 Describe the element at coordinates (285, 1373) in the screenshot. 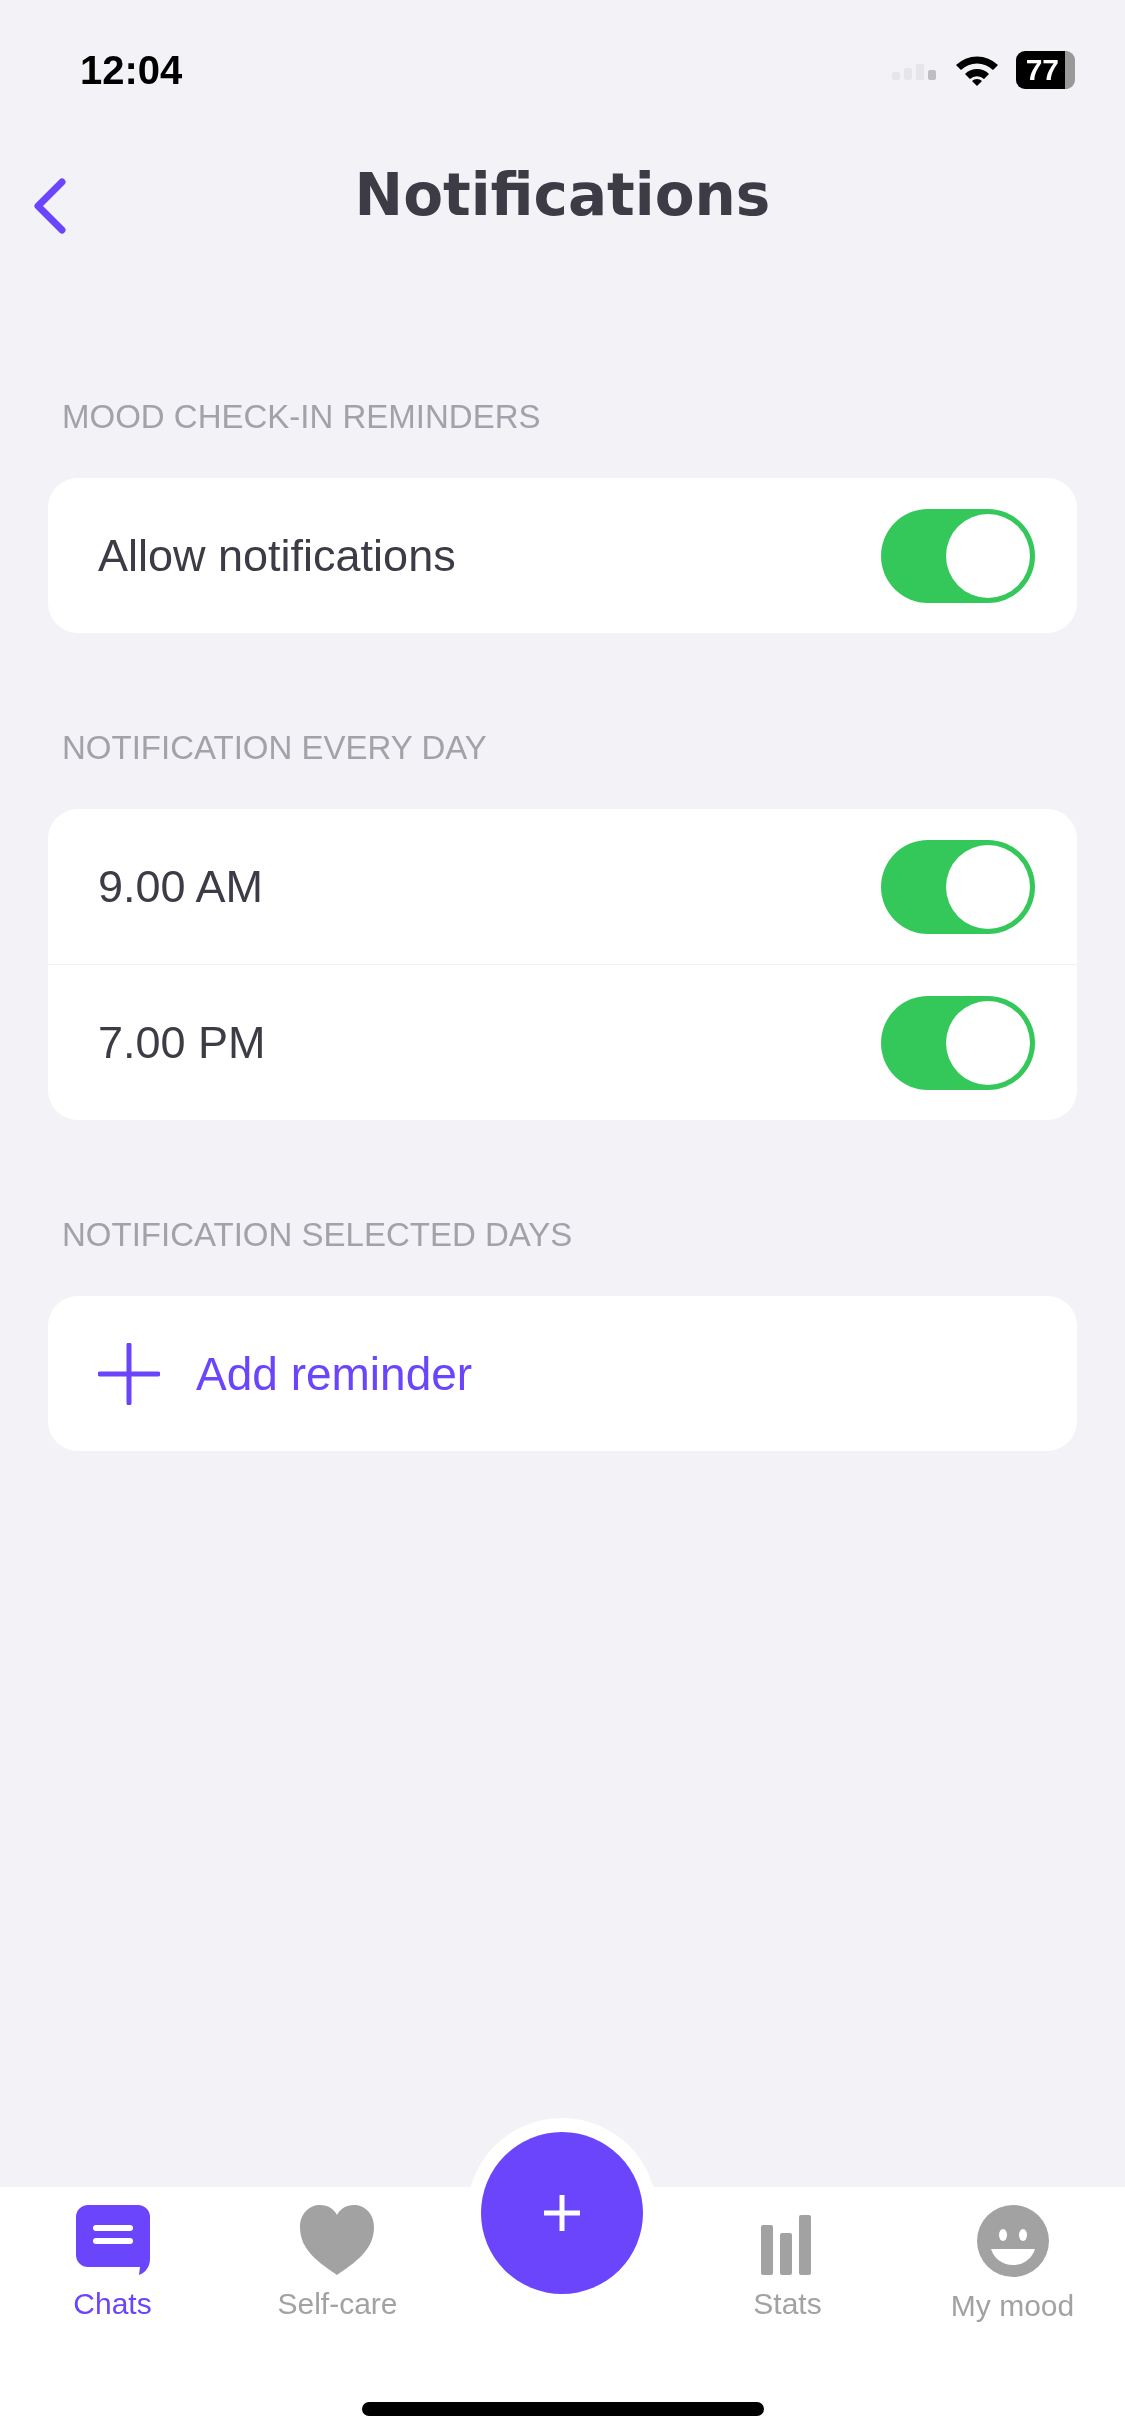

I see `add-reminder-button: Add reminder` at that location.